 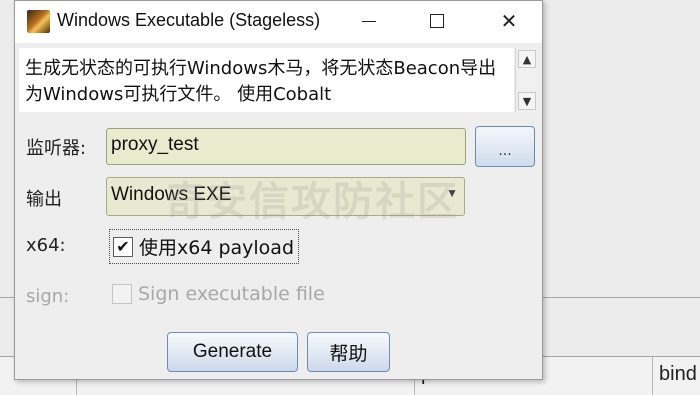 I want to click on close-button: ✕, so click(x=509, y=21).